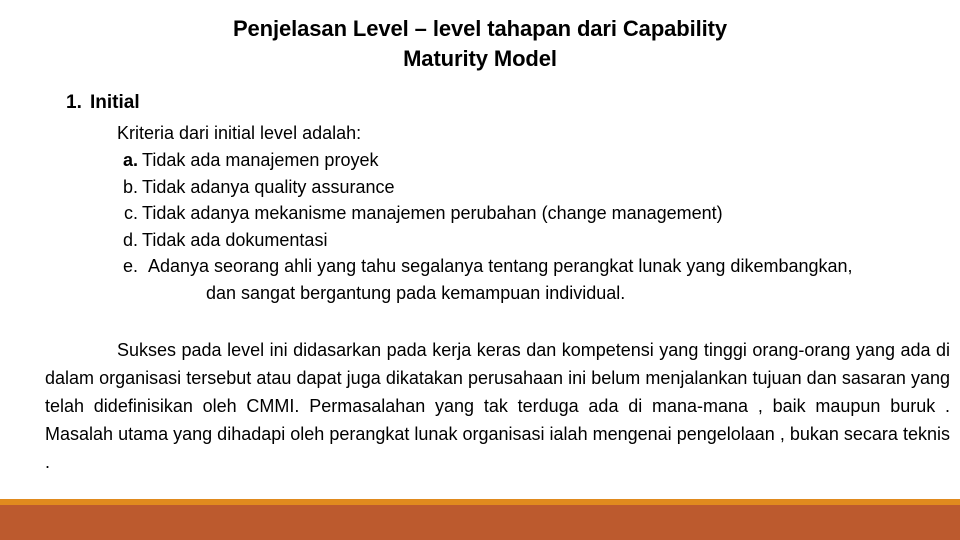 Image resolution: width=960 pixels, height=540 pixels. I want to click on list-item-marker: a., so click(130, 160).